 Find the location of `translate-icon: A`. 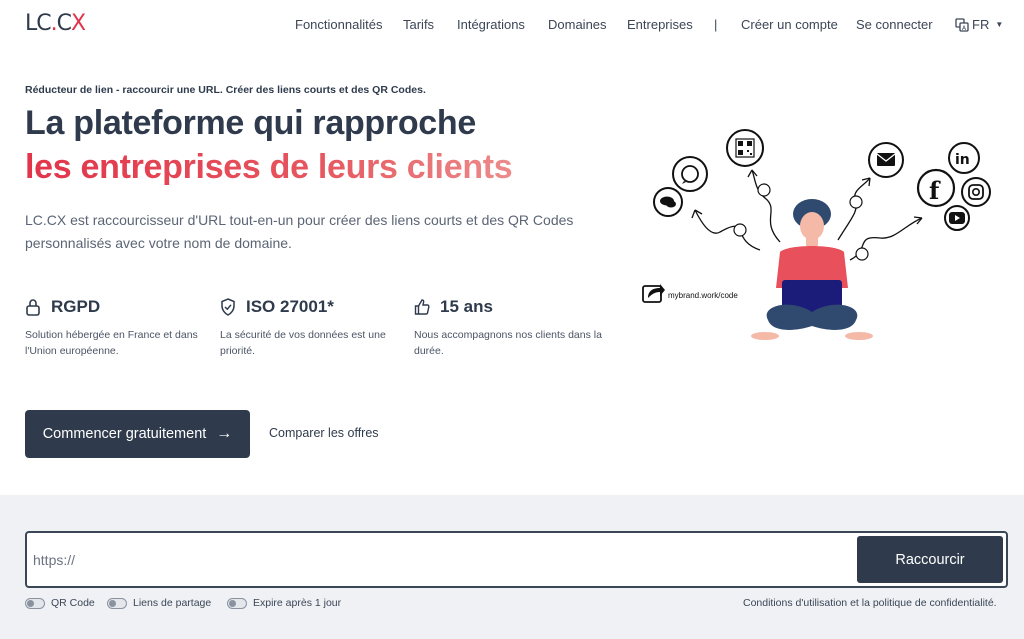

translate-icon: A is located at coordinates (962, 24).